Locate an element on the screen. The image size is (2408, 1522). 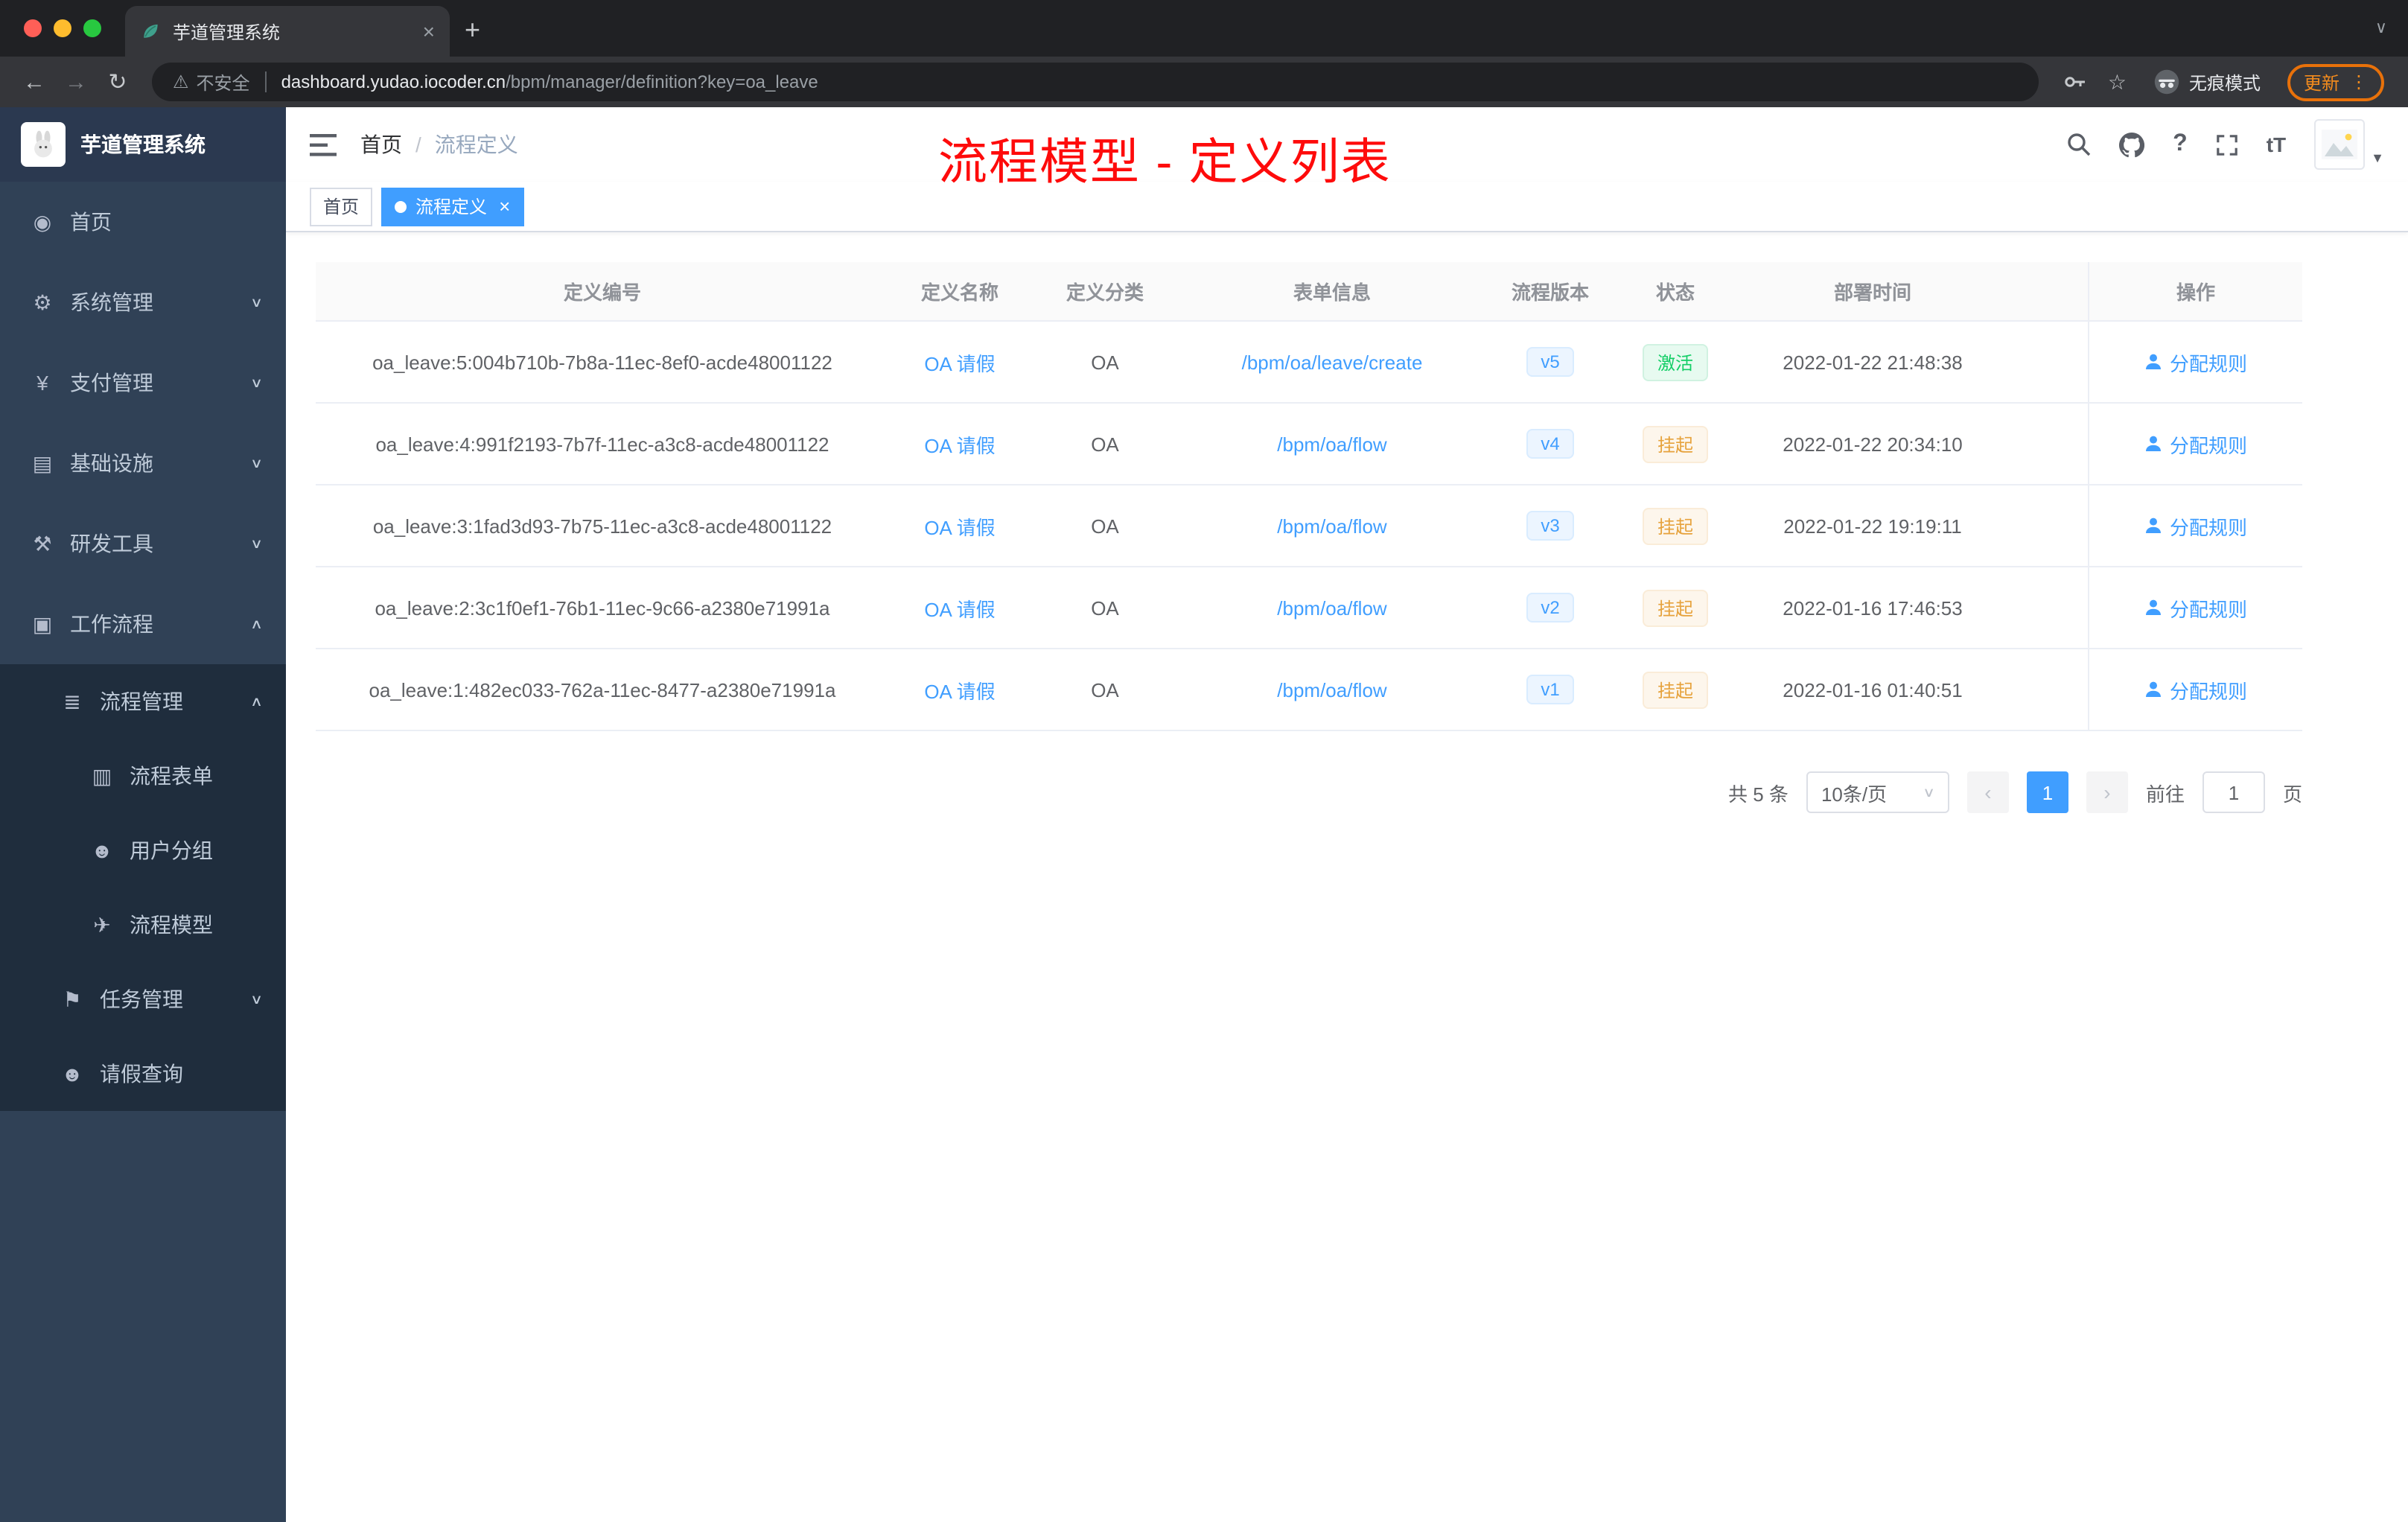
back-button: ← is located at coordinates (34, 82).